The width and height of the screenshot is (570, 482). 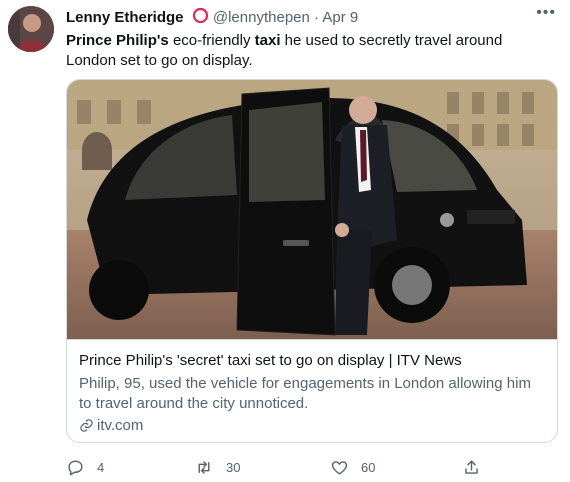 What do you see at coordinates (339, 467) in the screenshot?
I see `like-icon` at bounding box center [339, 467].